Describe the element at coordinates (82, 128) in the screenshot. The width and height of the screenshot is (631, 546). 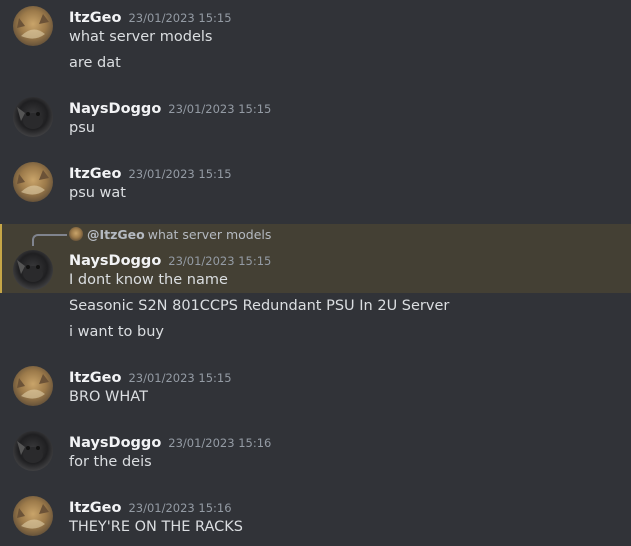
I see `message-text: psu` at that location.